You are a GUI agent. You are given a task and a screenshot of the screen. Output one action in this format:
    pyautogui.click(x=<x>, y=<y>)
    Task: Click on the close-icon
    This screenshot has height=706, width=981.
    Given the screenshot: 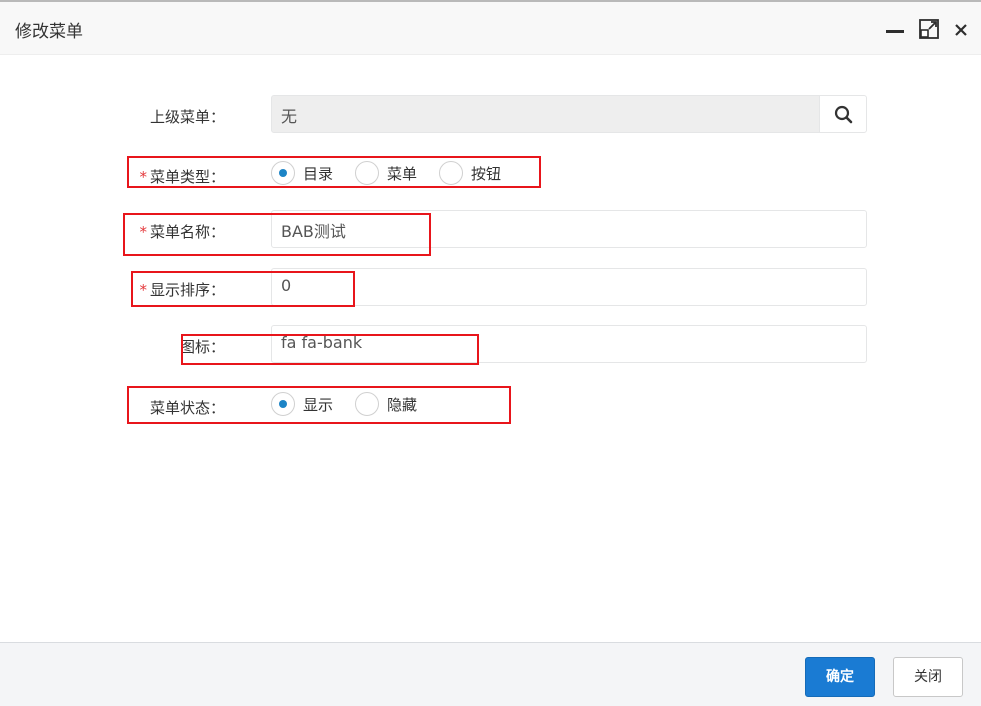 What is the action you would take?
    pyautogui.click(x=962, y=29)
    